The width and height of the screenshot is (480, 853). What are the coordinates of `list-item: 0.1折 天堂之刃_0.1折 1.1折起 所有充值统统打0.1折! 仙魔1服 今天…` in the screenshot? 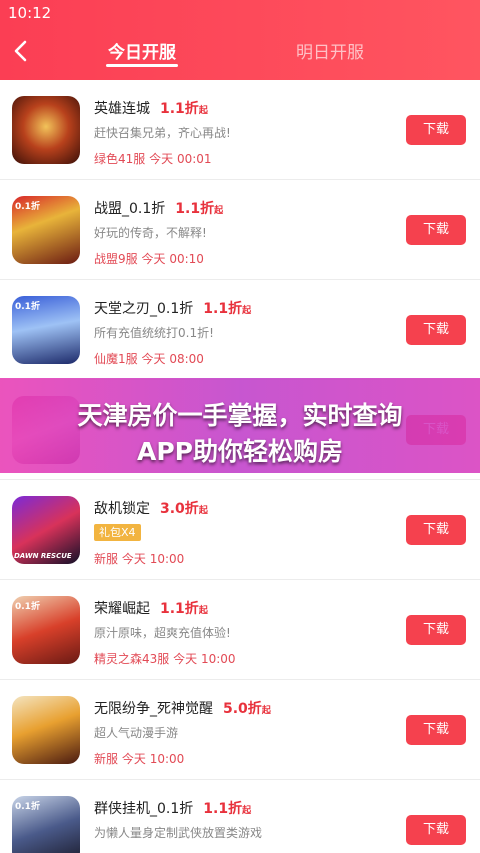 It's located at (240, 330).